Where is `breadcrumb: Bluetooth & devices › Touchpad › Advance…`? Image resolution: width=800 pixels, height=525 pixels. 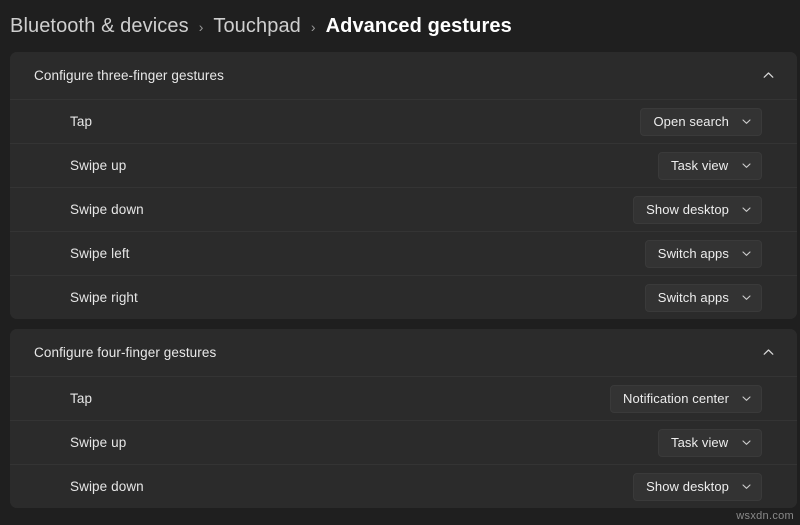 breadcrumb: Bluetooth & devices › Touchpad › Advance… is located at coordinates (400, 26).